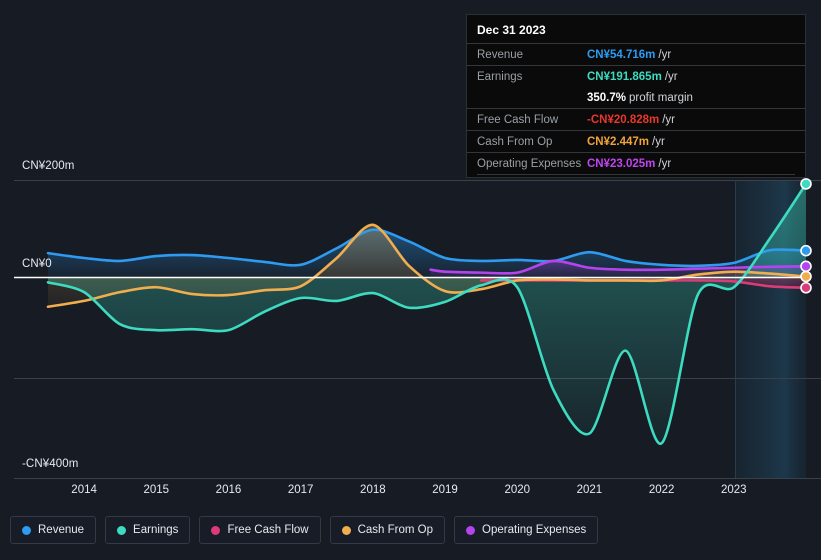 The width and height of the screenshot is (821, 560). I want to click on legend-item-revenue: Revenue, so click(53, 530).